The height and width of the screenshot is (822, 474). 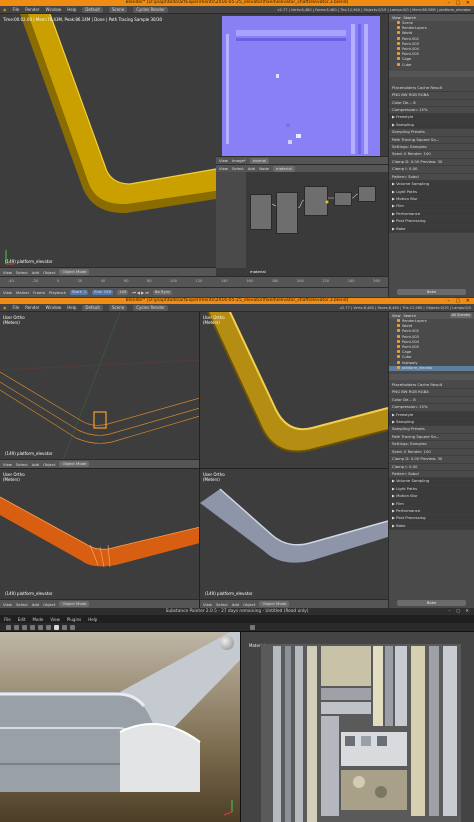 I want to click on projection-tool-icon, so click(x=24, y=627).